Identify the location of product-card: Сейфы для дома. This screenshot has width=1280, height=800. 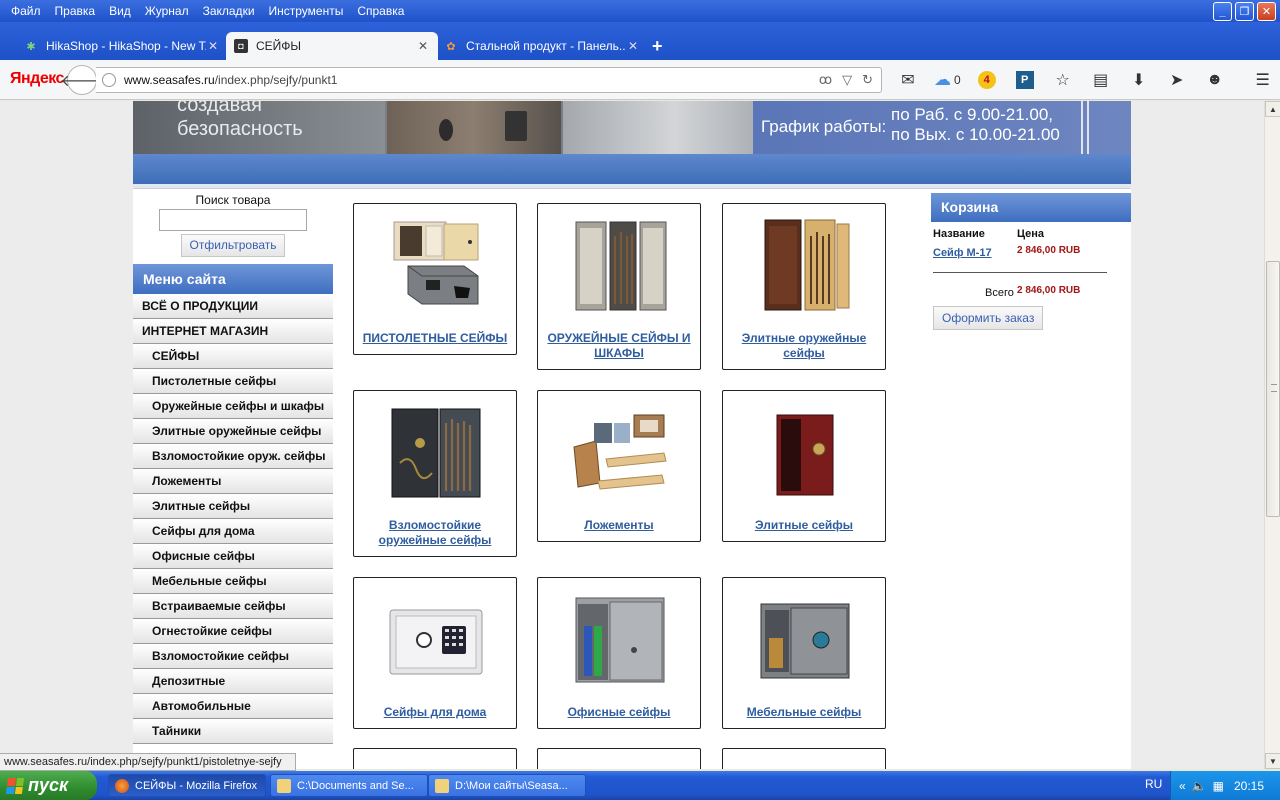
(435, 653).